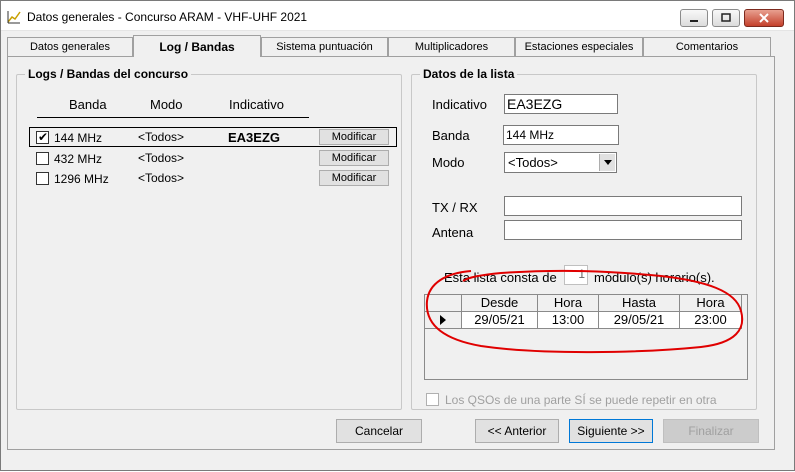 The height and width of the screenshot is (472, 795). Describe the element at coordinates (561, 135) in the screenshot. I see `banda-input` at that location.